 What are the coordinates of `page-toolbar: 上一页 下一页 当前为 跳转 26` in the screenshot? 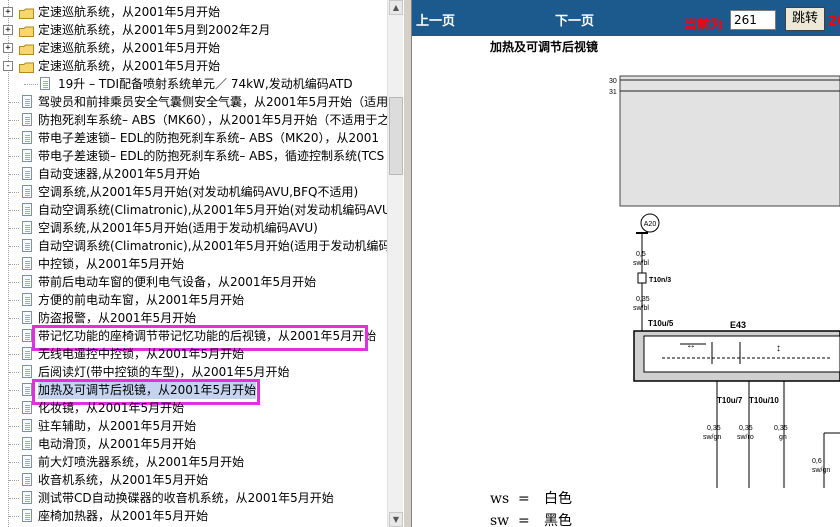 It's located at (626, 18).